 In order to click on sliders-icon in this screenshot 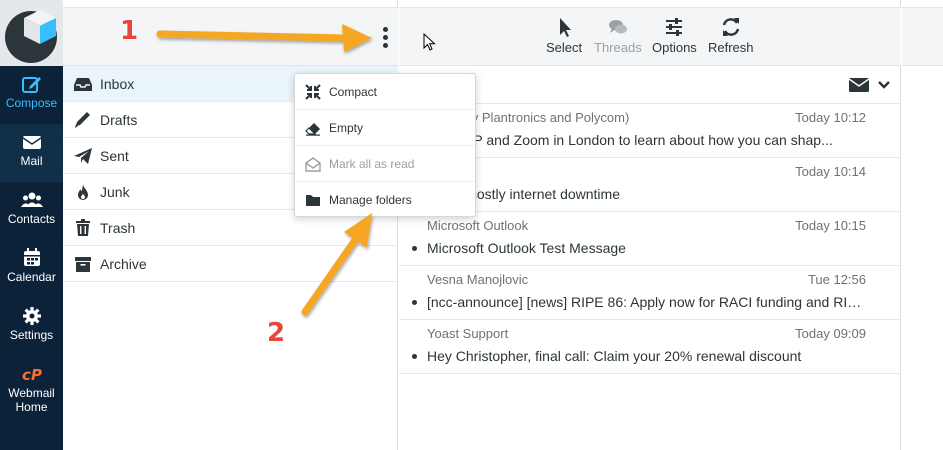, I will do `click(674, 27)`.